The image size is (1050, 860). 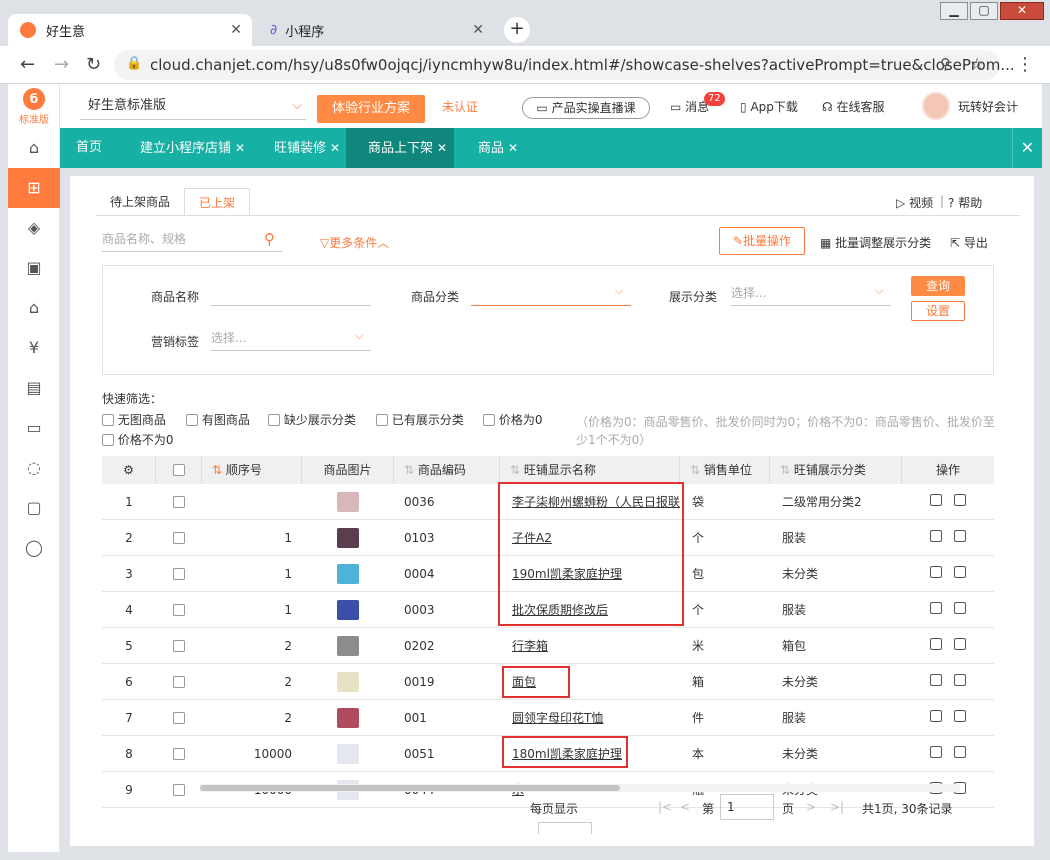 I want to click on filter-missing-category: 缺少展示分类, so click(x=312, y=419).